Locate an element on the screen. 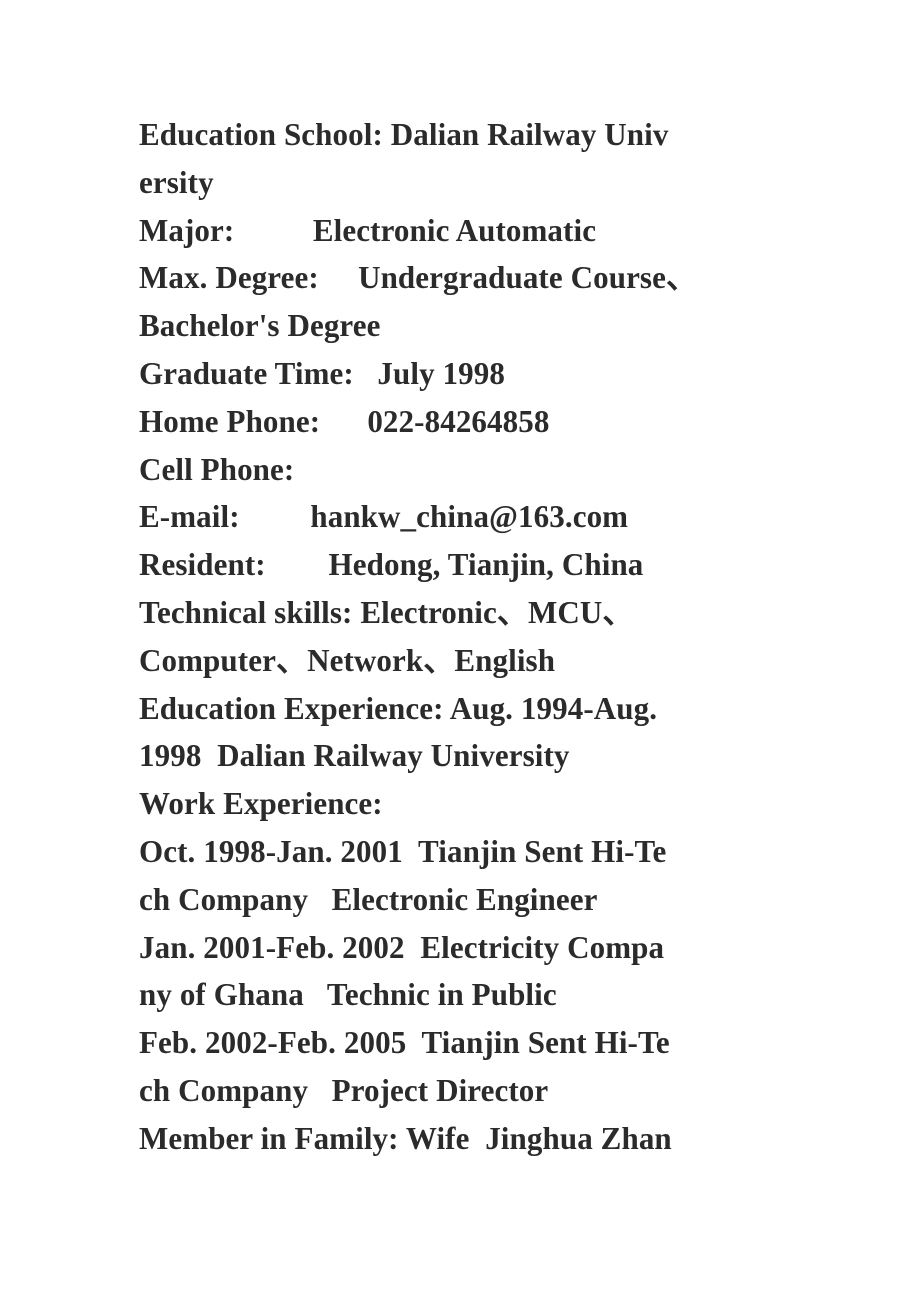 The image size is (920, 1302). text-line-max-degree: Max. Degree: Undergraduate Course、 is located at coordinates (418, 278).